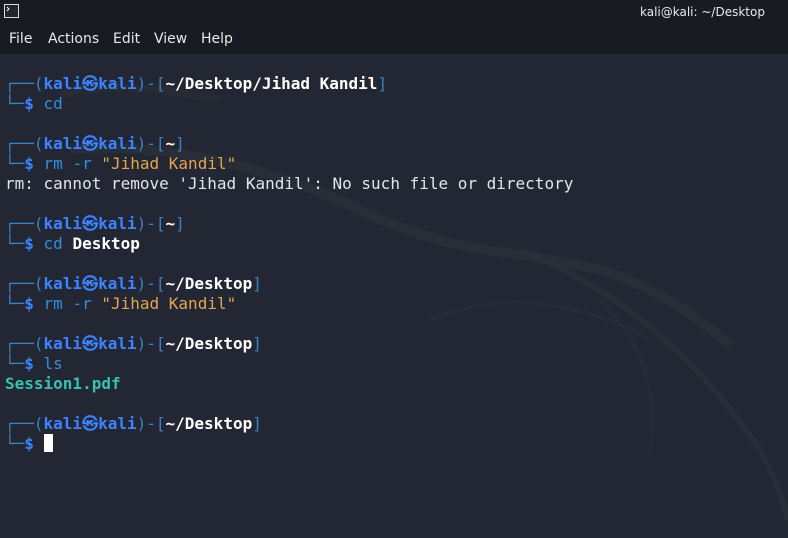  What do you see at coordinates (53, 363) in the screenshot?
I see `command: ls` at bounding box center [53, 363].